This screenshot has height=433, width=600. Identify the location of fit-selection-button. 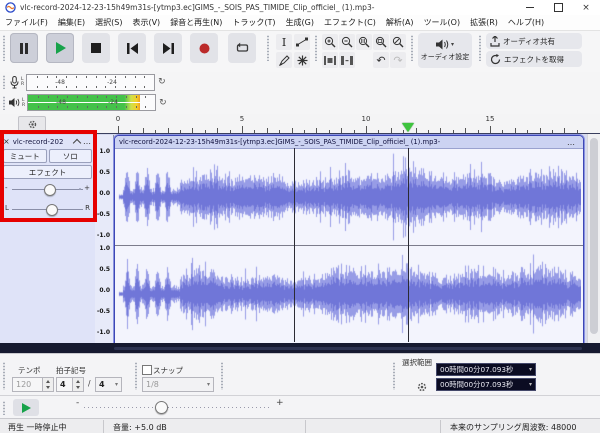
(364, 42).